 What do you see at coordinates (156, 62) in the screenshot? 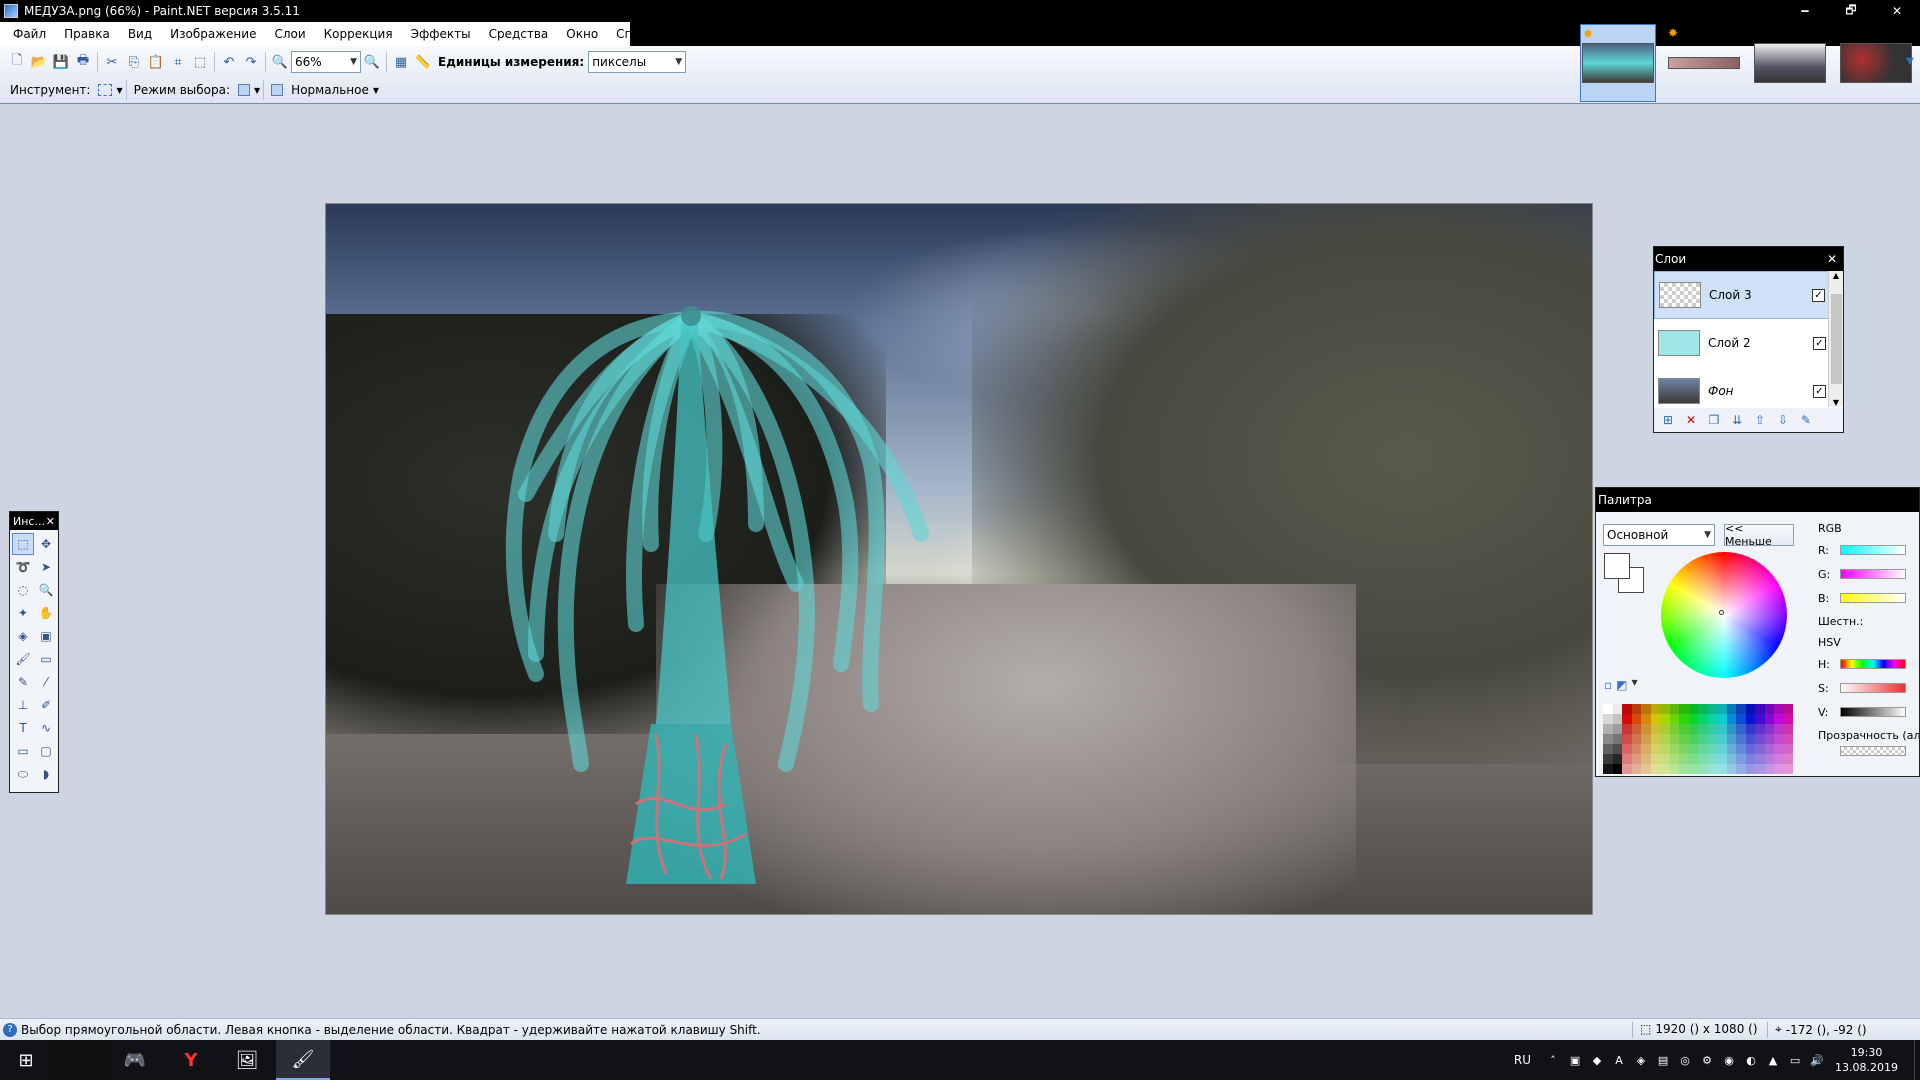
I see `paste-icon: 📋` at bounding box center [156, 62].